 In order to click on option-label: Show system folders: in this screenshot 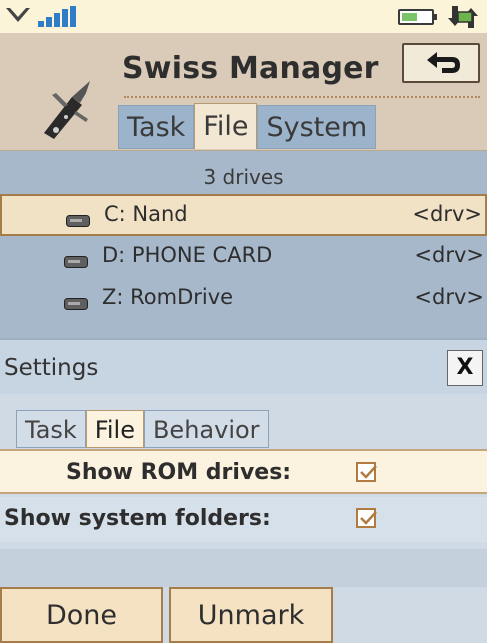, I will do `click(137, 518)`.